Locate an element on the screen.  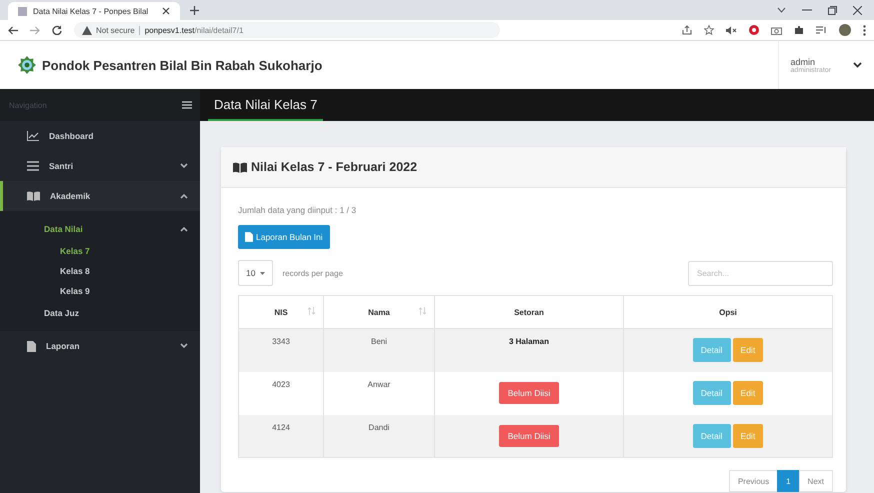
sidebar-item: Data Juz is located at coordinates (100, 313).